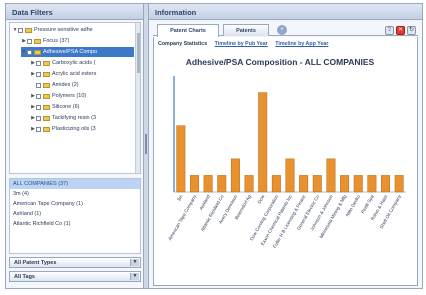  I want to click on tab-patents: Patents, so click(246, 30).